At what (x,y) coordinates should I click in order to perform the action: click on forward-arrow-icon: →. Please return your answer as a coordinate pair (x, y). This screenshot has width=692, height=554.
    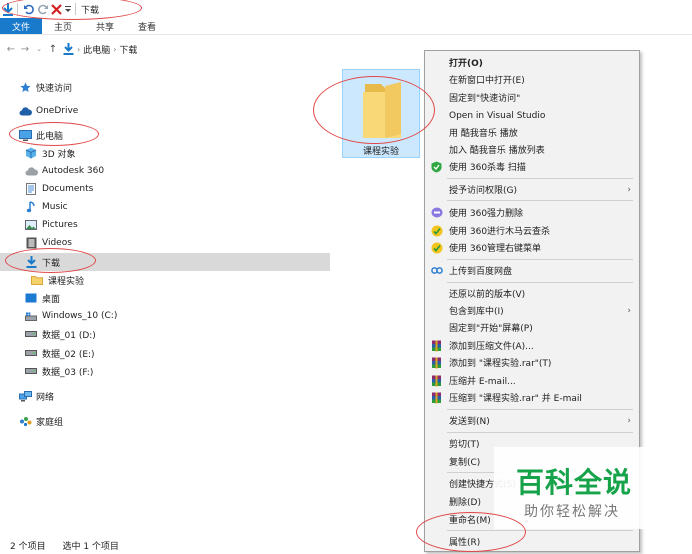
    Looking at the image, I should click on (25, 49).